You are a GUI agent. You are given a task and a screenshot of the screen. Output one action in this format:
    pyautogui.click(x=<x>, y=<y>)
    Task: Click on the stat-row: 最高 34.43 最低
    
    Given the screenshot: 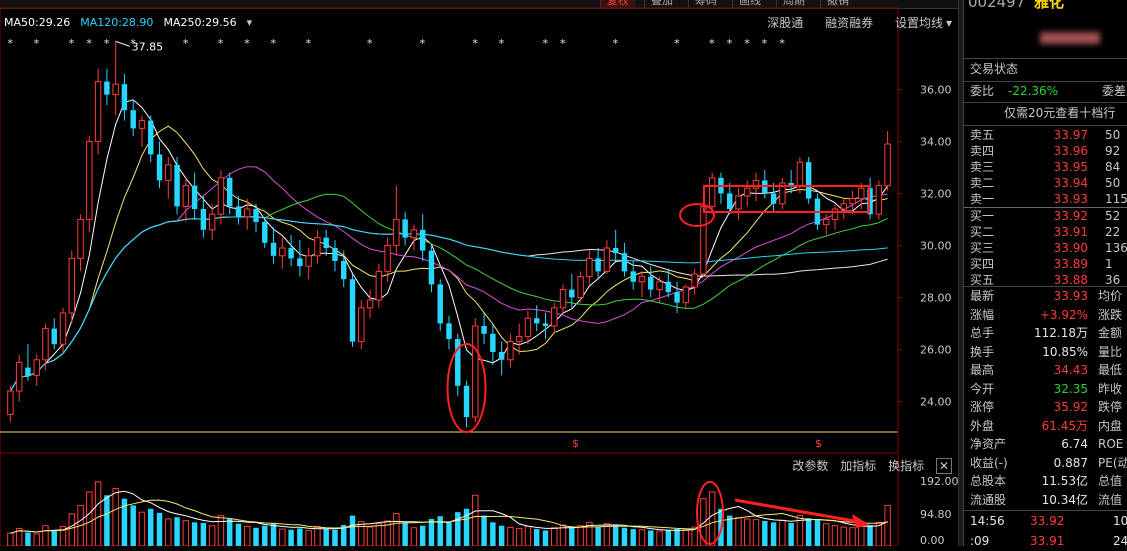 What is the action you would take?
    pyautogui.click(x=1047, y=370)
    